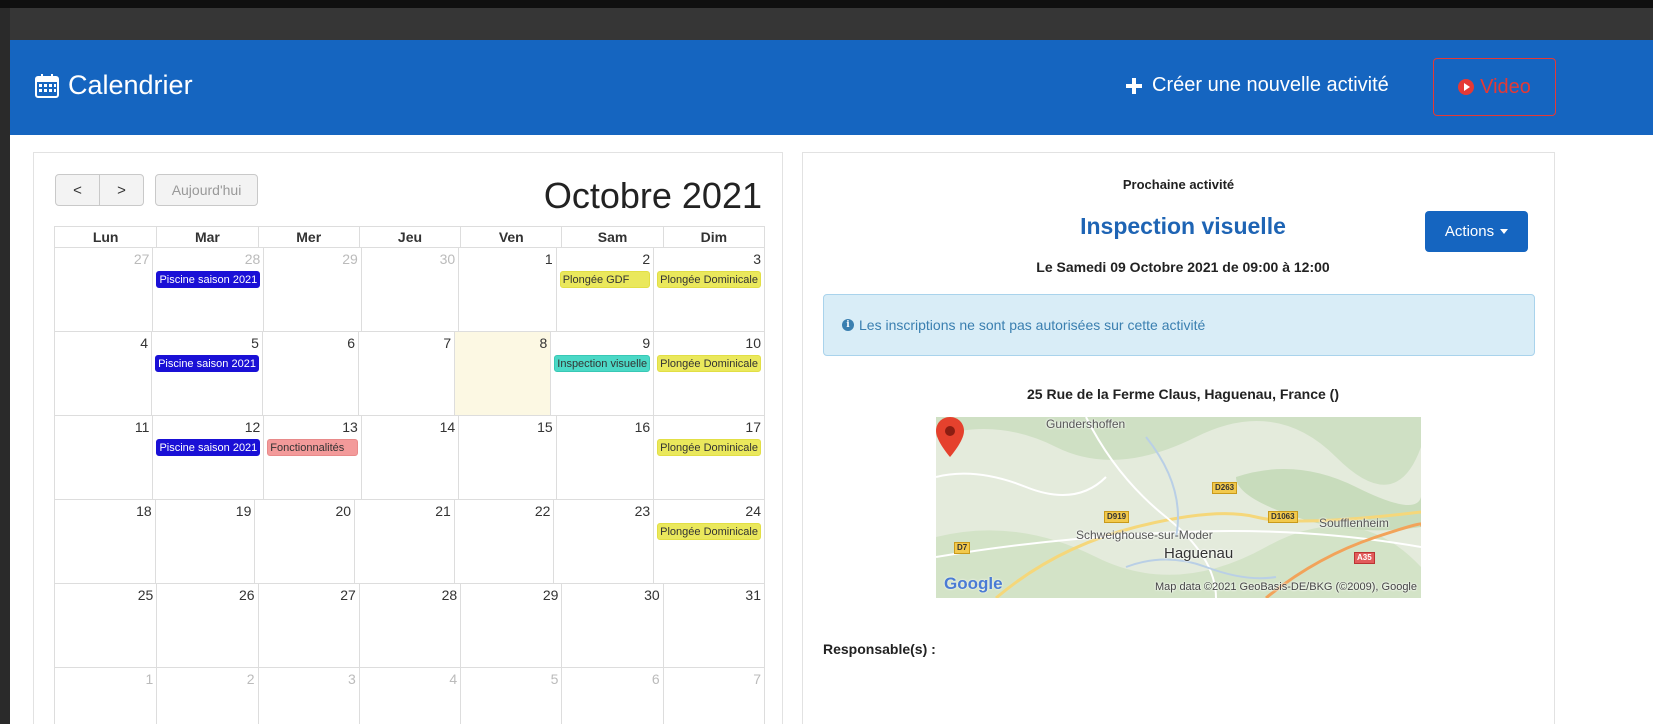 The width and height of the screenshot is (1653, 724). Describe the element at coordinates (103, 457) in the screenshot. I see `day-cell: 11` at that location.